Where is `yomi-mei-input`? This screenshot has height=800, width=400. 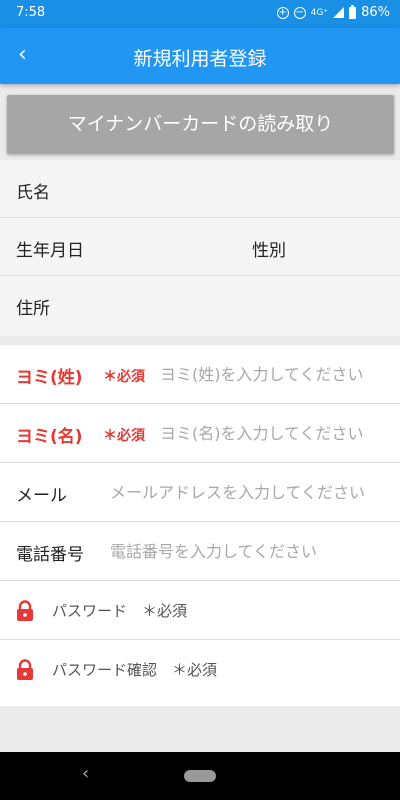 yomi-mei-input is located at coordinates (280, 433).